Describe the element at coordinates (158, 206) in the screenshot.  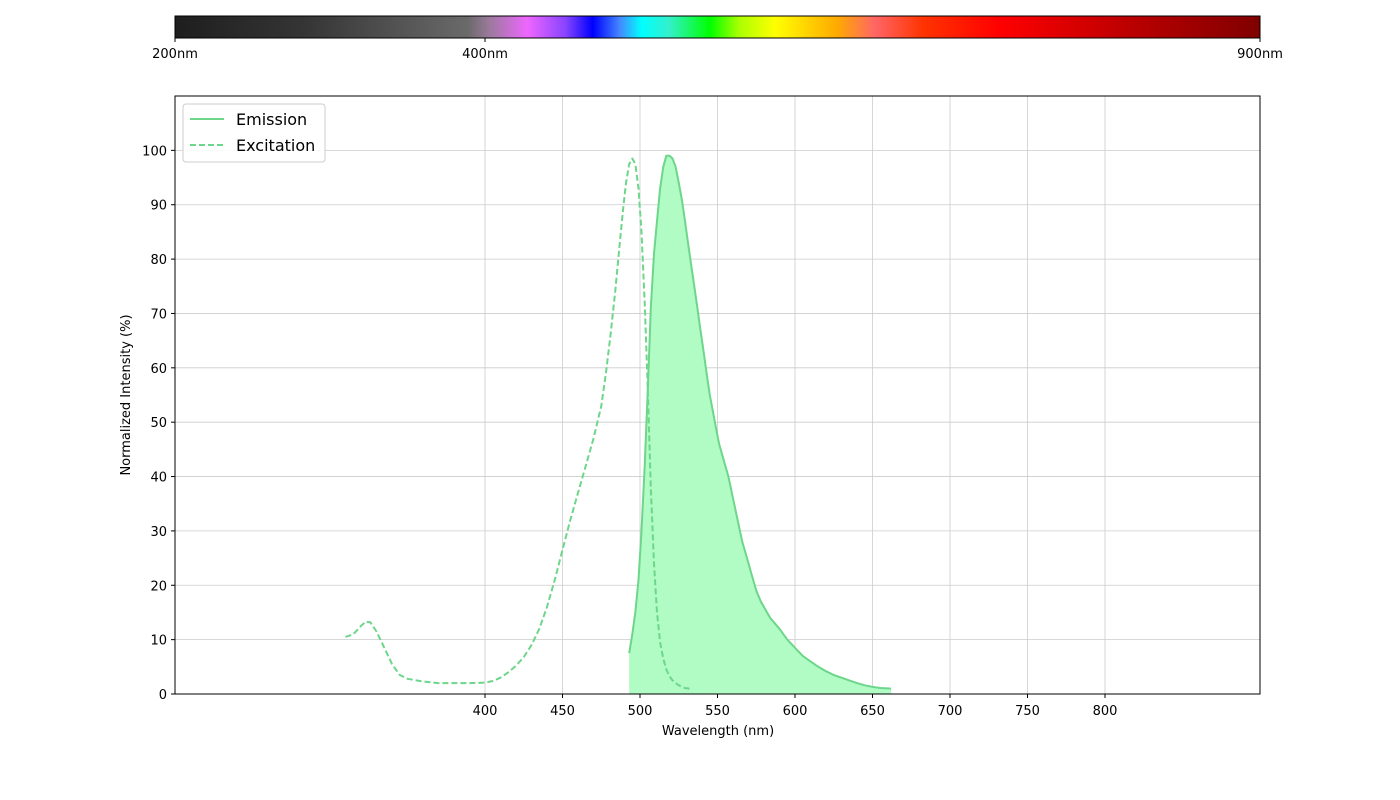
I see `y-tick-label: 90` at that location.